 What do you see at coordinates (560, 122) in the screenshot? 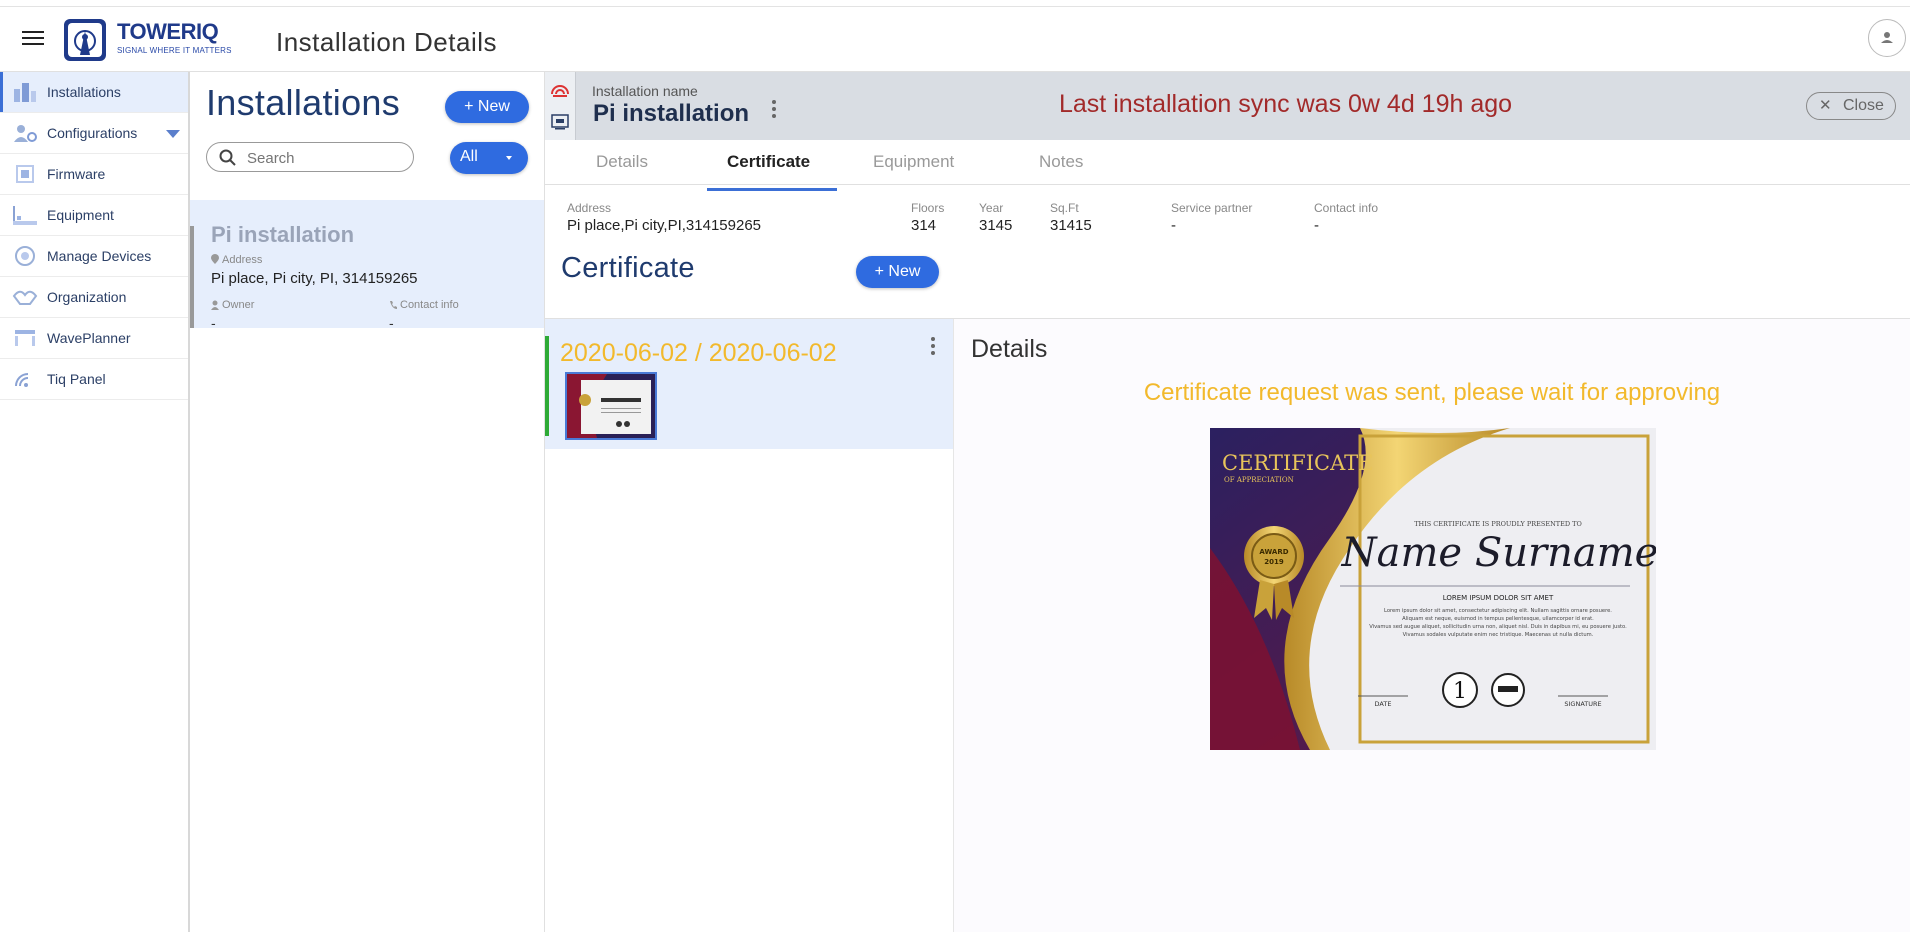
I see `device-icon` at bounding box center [560, 122].